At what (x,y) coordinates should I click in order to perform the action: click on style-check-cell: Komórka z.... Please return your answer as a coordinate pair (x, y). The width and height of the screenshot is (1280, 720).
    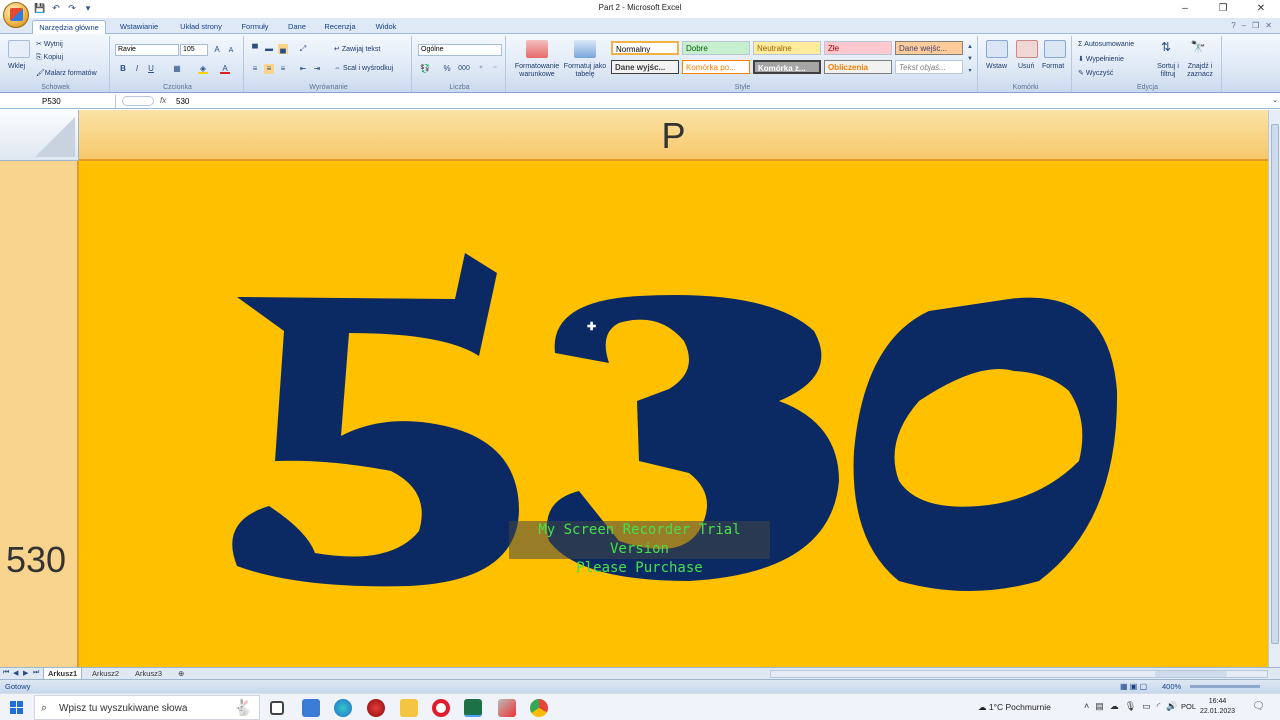
    Looking at the image, I should click on (787, 67).